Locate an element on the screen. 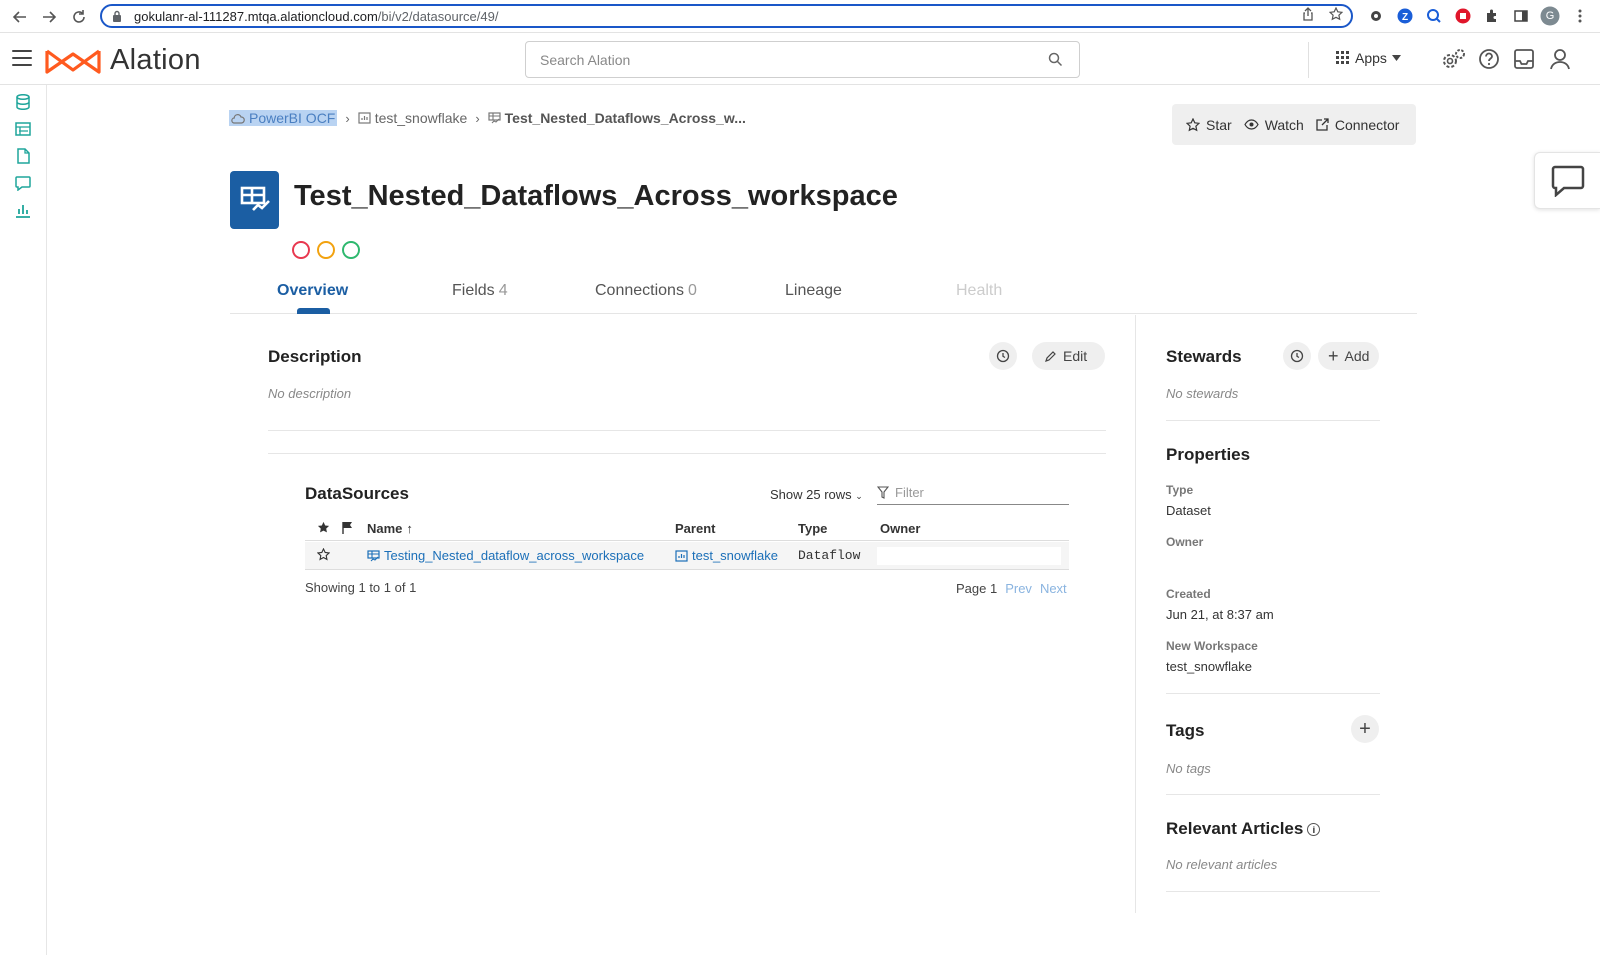  search-placeholder: Search Alation is located at coordinates (585, 59).